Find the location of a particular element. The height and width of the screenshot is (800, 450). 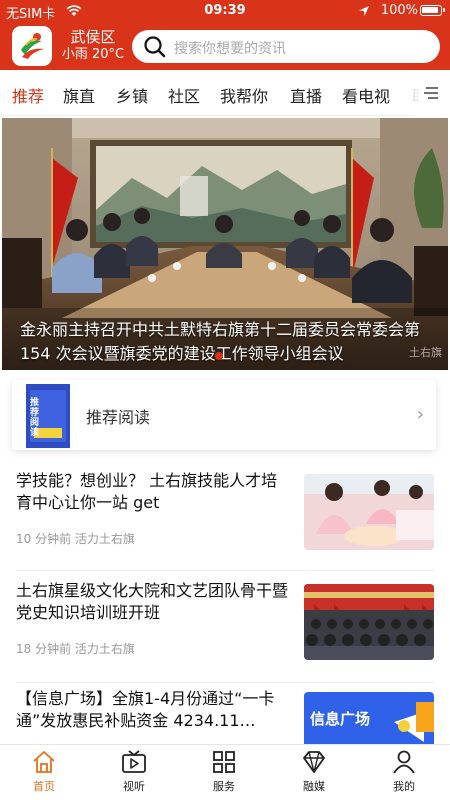

news-title: 土右旗星级文化大院和文艺团队骨干暨党史知识培训班开班 is located at coordinates (152, 601).